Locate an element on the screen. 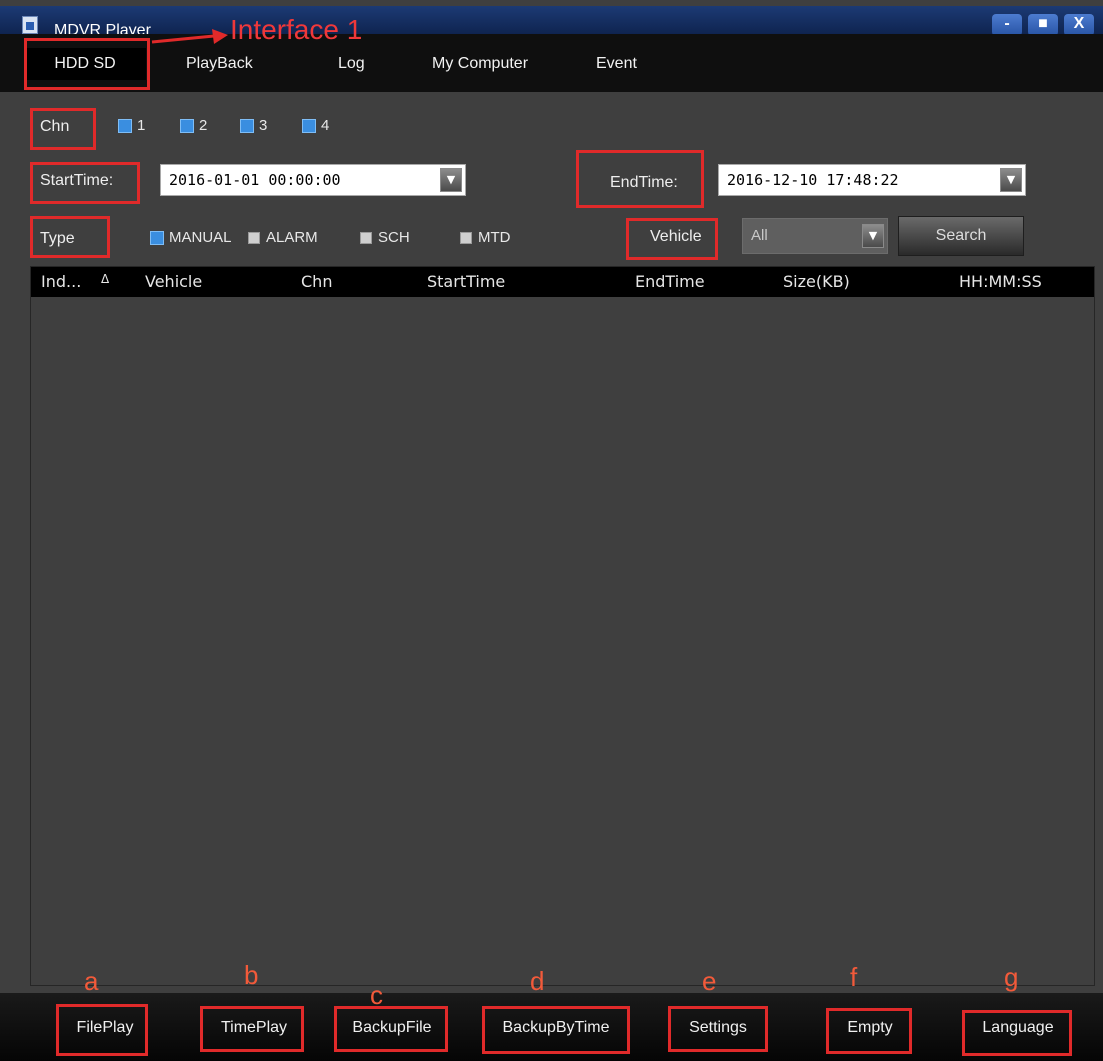 The height and width of the screenshot is (1061, 1103). settings-button: Settings is located at coordinates (718, 1028).